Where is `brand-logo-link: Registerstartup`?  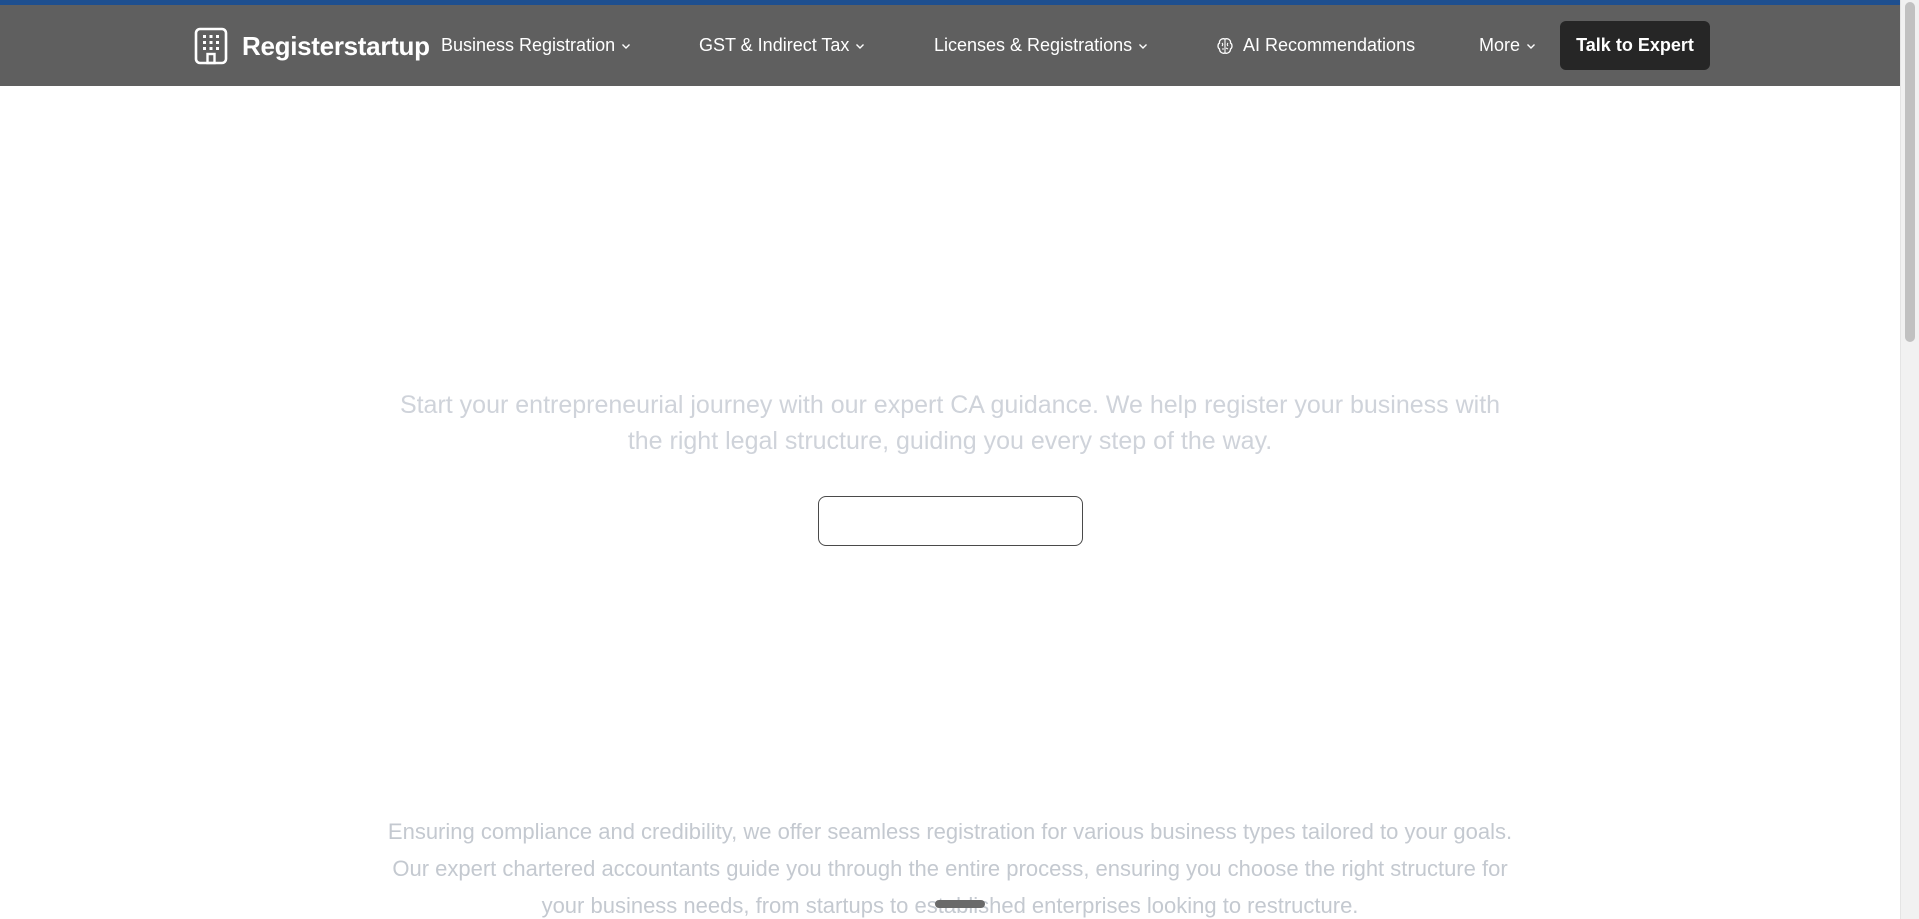 brand-logo-link: Registerstartup is located at coordinates (312, 46).